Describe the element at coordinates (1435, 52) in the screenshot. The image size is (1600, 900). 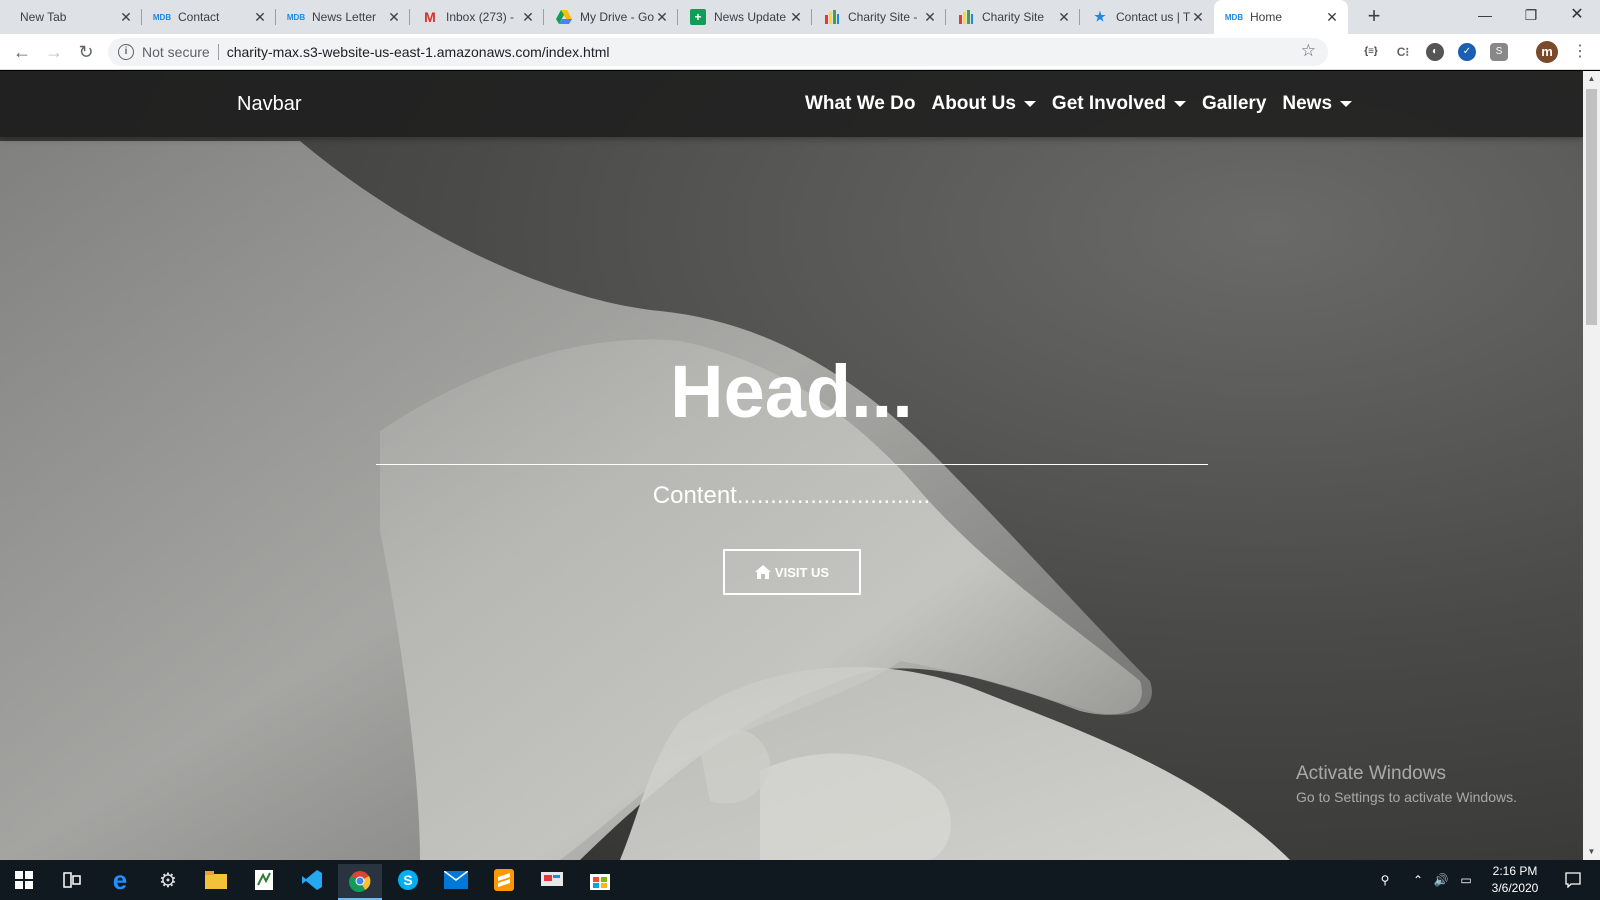
I see `dark-mode-extension-icon: ◐` at that location.